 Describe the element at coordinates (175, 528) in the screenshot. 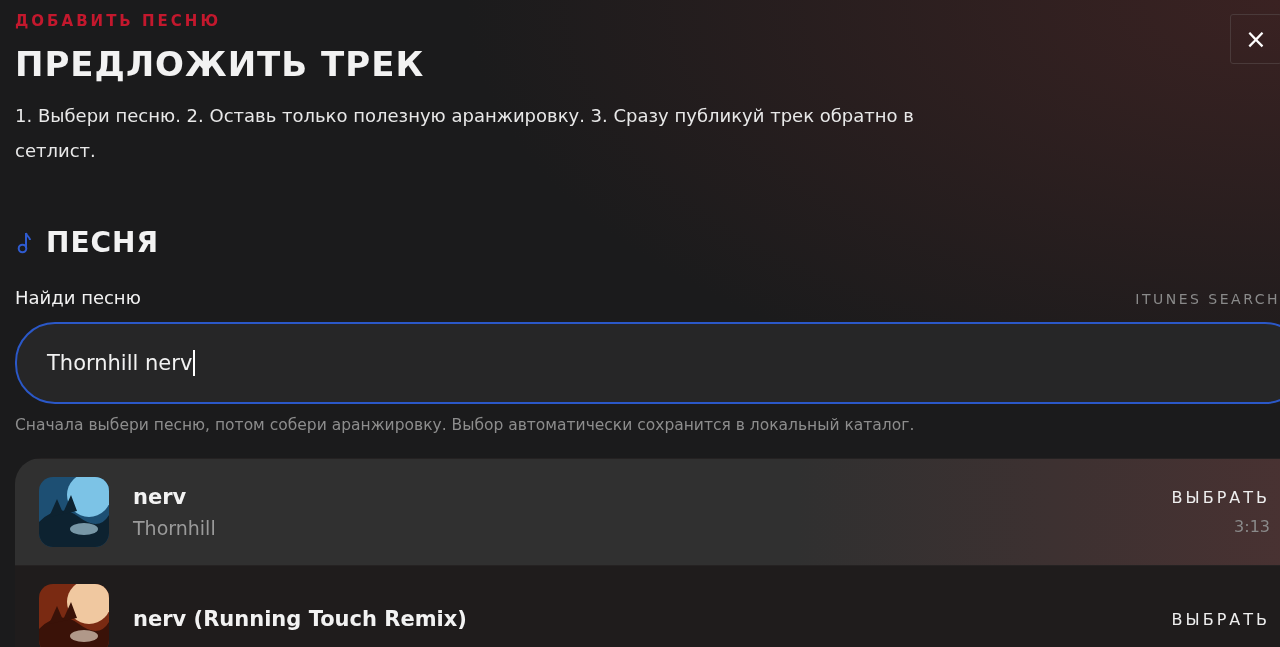

I see `artist-name: Thornhill` at that location.